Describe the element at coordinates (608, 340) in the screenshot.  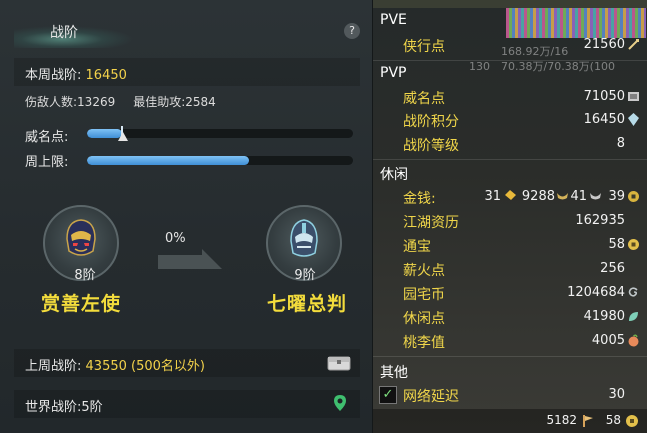
I see `taoli-value: 4005` at that location.